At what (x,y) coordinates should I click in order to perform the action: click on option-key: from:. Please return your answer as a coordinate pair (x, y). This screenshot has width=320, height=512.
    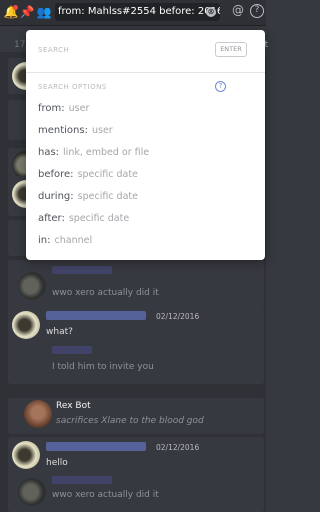
    Looking at the image, I should click on (51, 108).